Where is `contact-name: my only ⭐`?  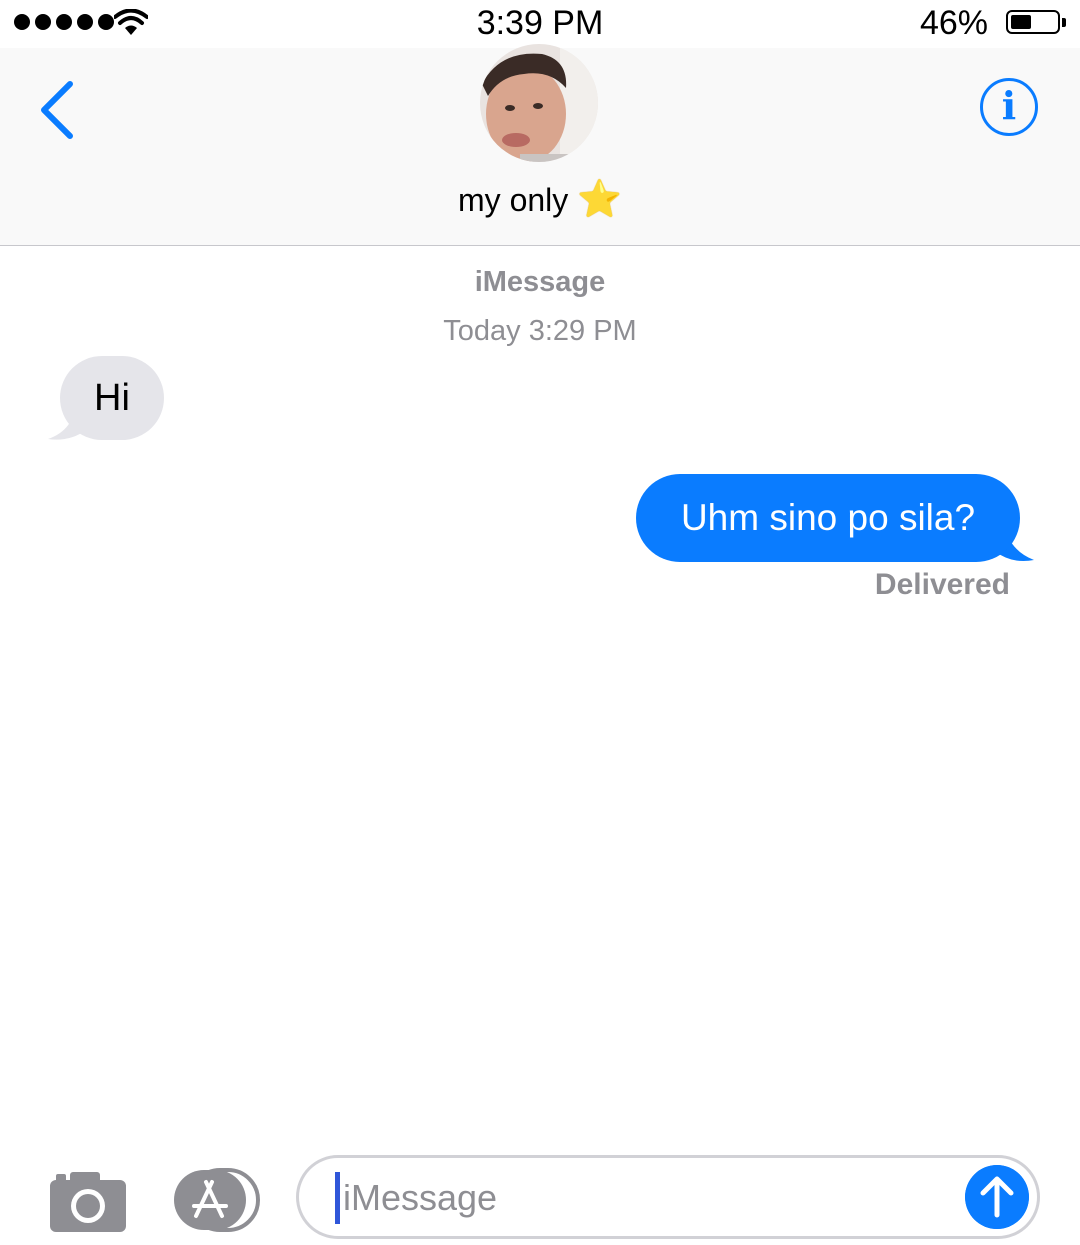
contact-name: my only ⭐ is located at coordinates (540, 199).